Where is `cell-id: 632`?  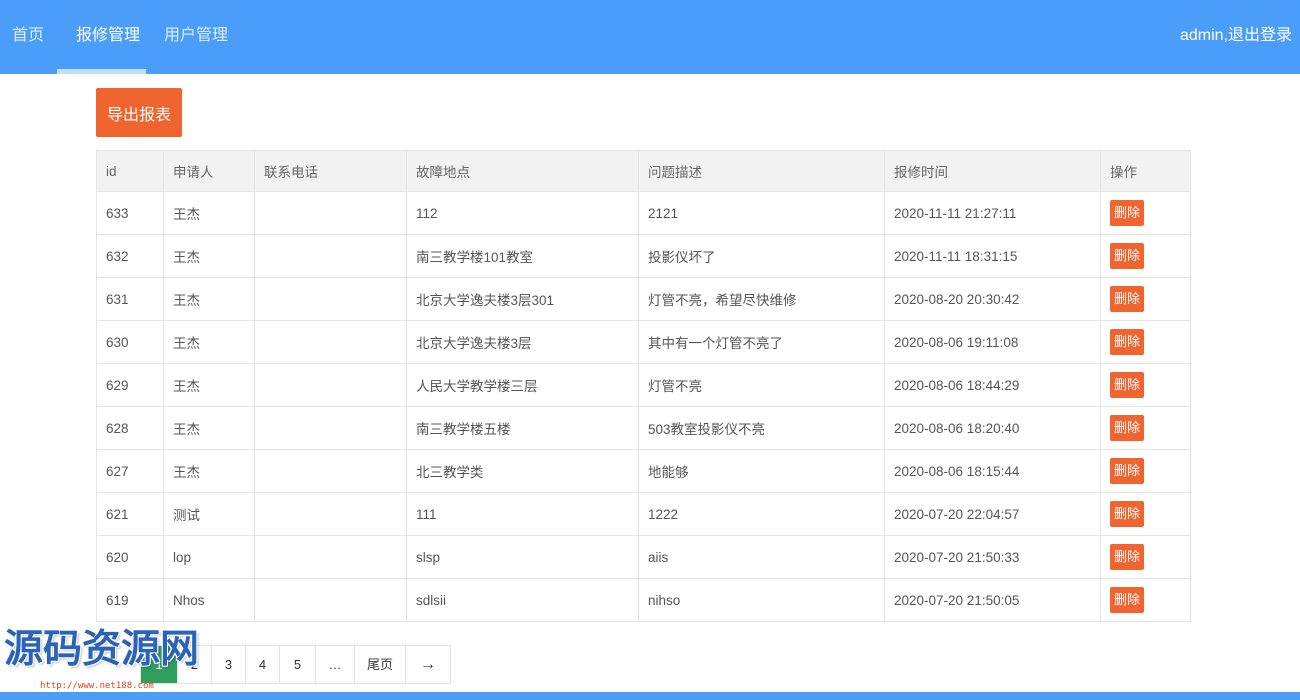
cell-id: 632 is located at coordinates (130, 256).